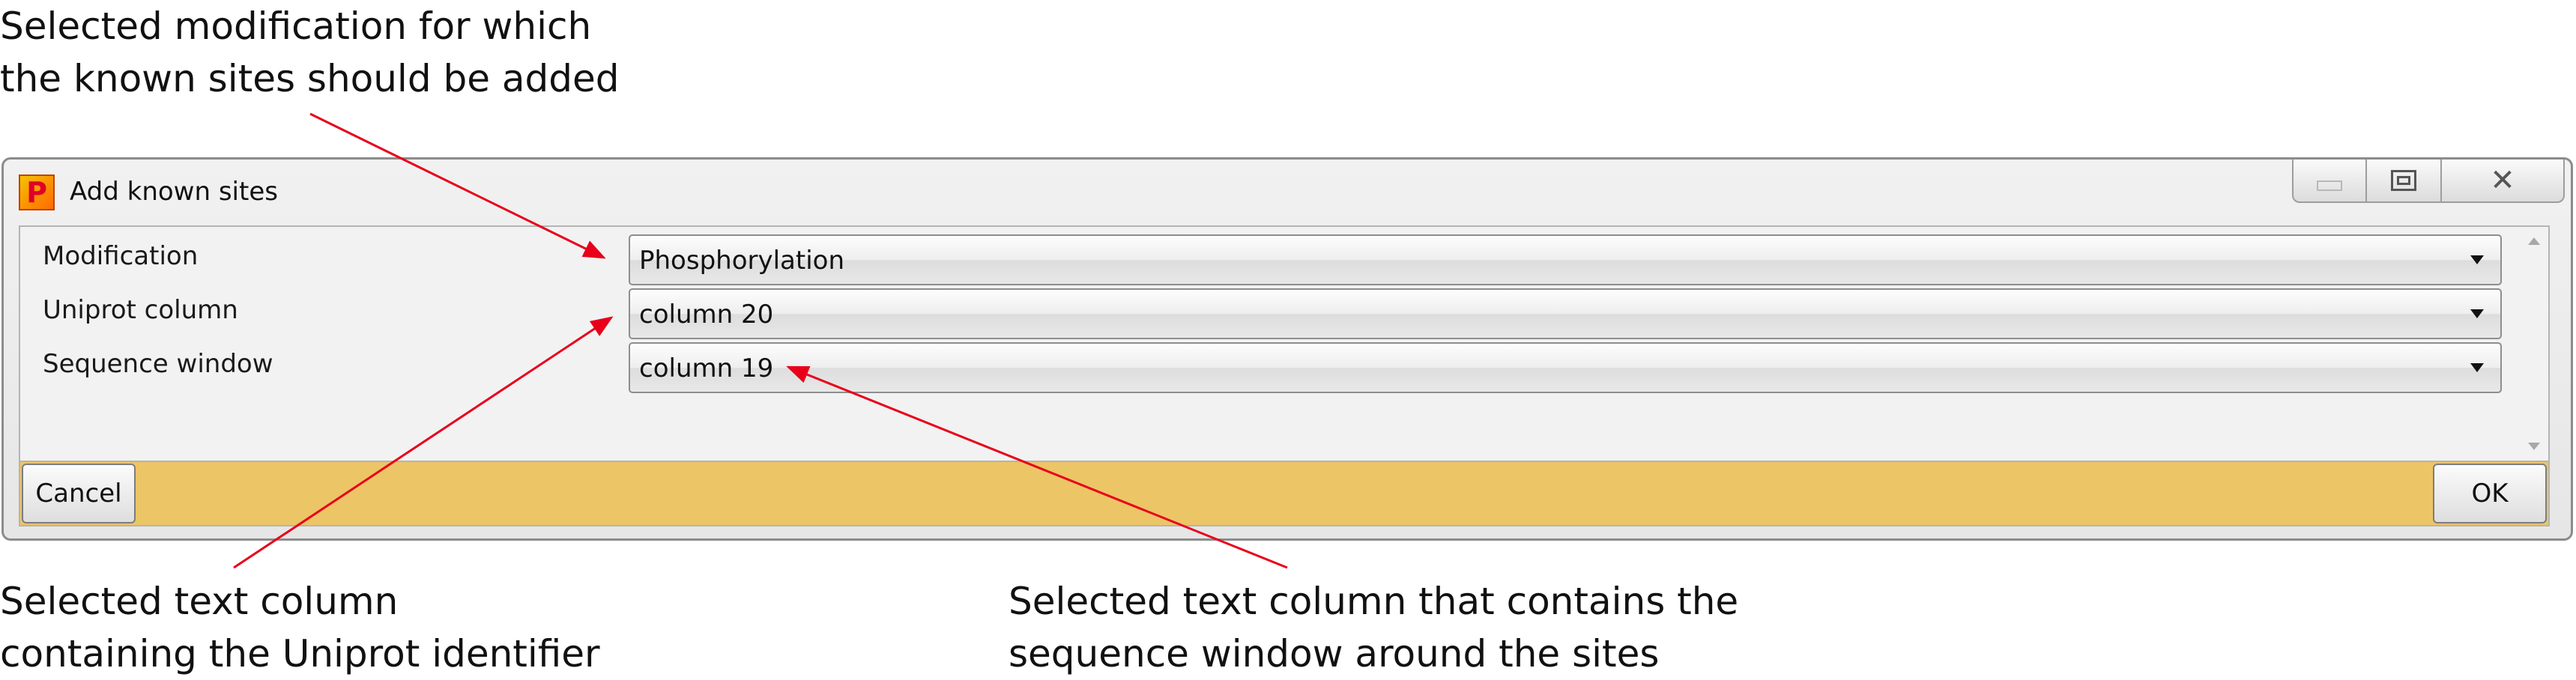 The height and width of the screenshot is (680, 2576). Describe the element at coordinates (174, 192) in the screenshot. I see `window-title: Add known sites` at that location.